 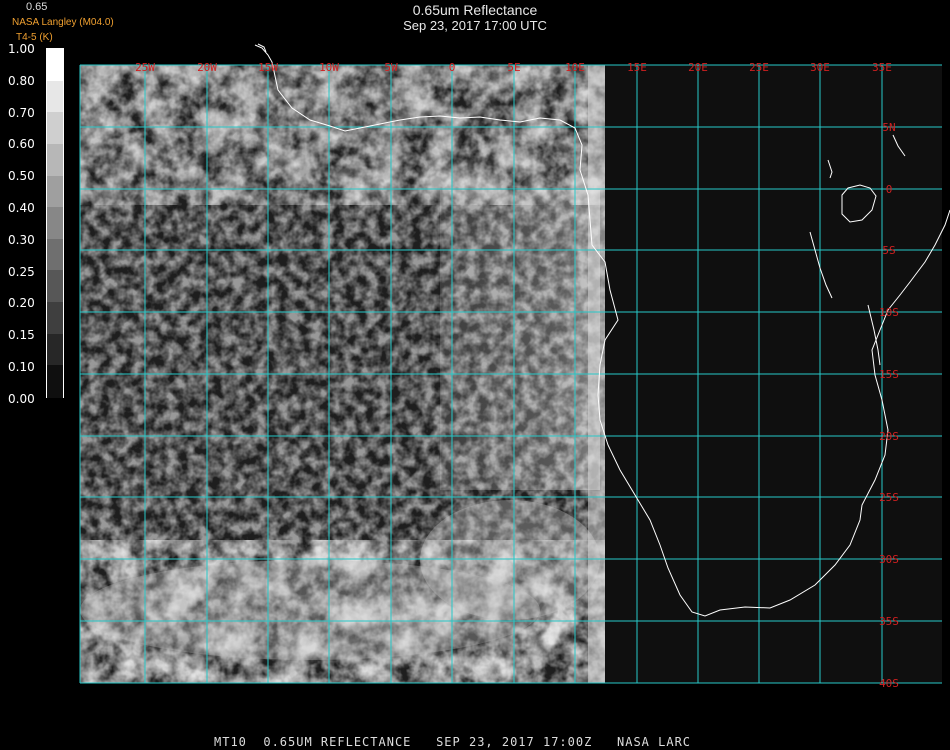 I want to click on longitude-label: 15E, so click(x=637, y=67).